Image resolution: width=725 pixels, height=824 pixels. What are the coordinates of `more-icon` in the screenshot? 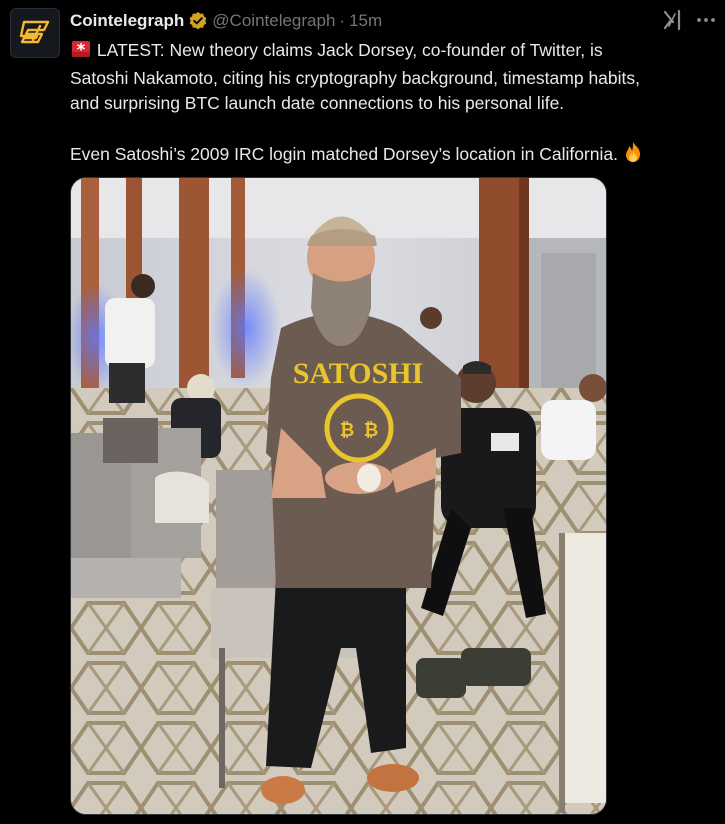 It's located at (706, 20).